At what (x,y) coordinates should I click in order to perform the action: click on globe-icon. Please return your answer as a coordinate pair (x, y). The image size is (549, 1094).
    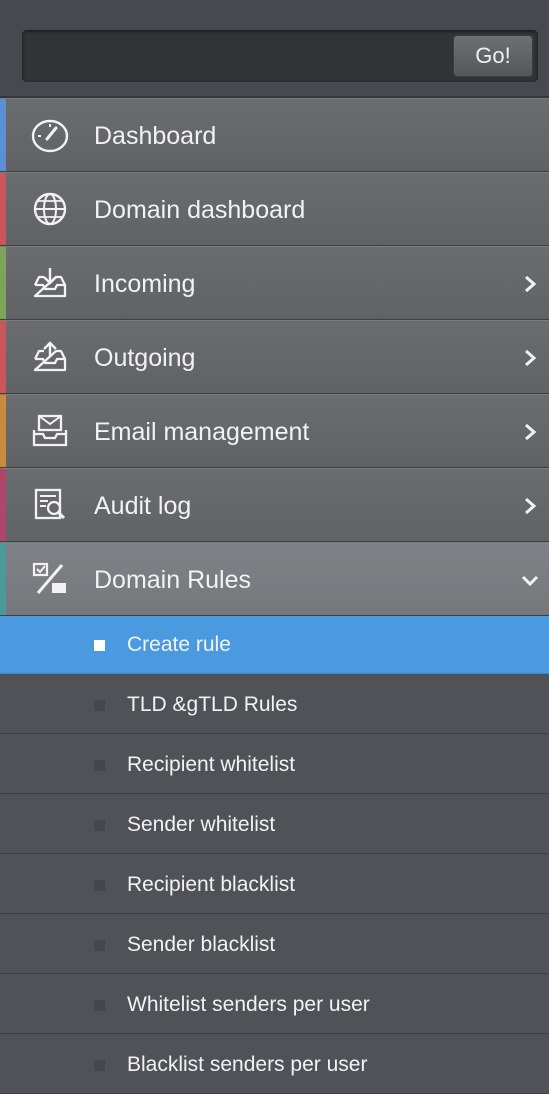
    Looking at the image, I should click on (50, 209).